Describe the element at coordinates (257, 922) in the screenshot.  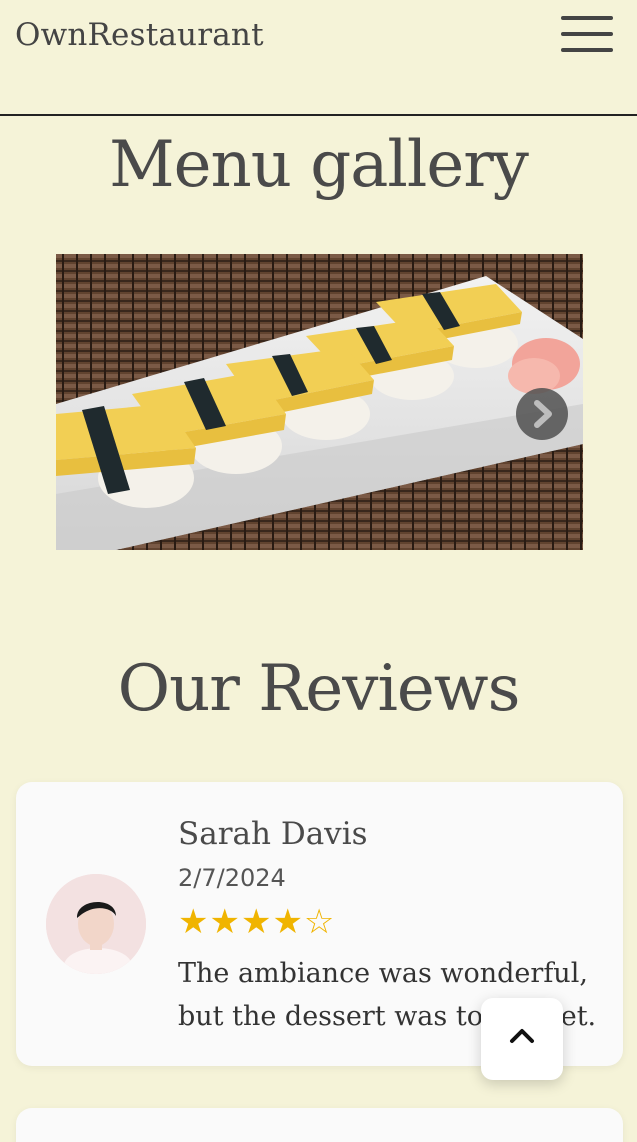
I see `star-rating: ★★★★☆` at that location.